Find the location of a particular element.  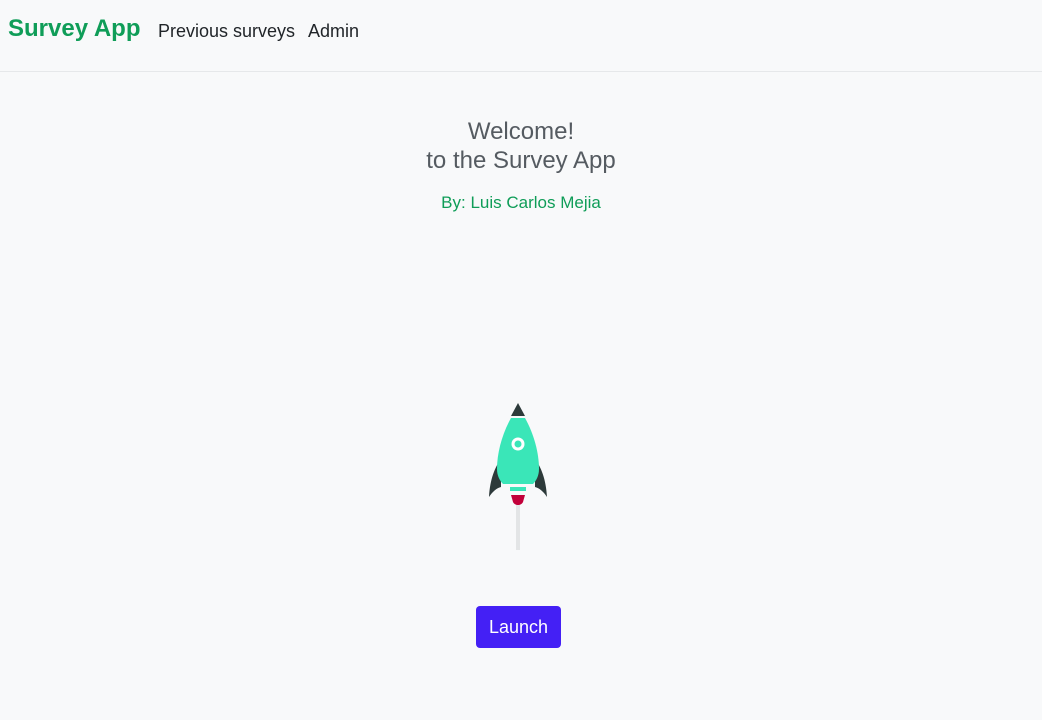

rocket-nozzle is located at coordinates (518, 489).